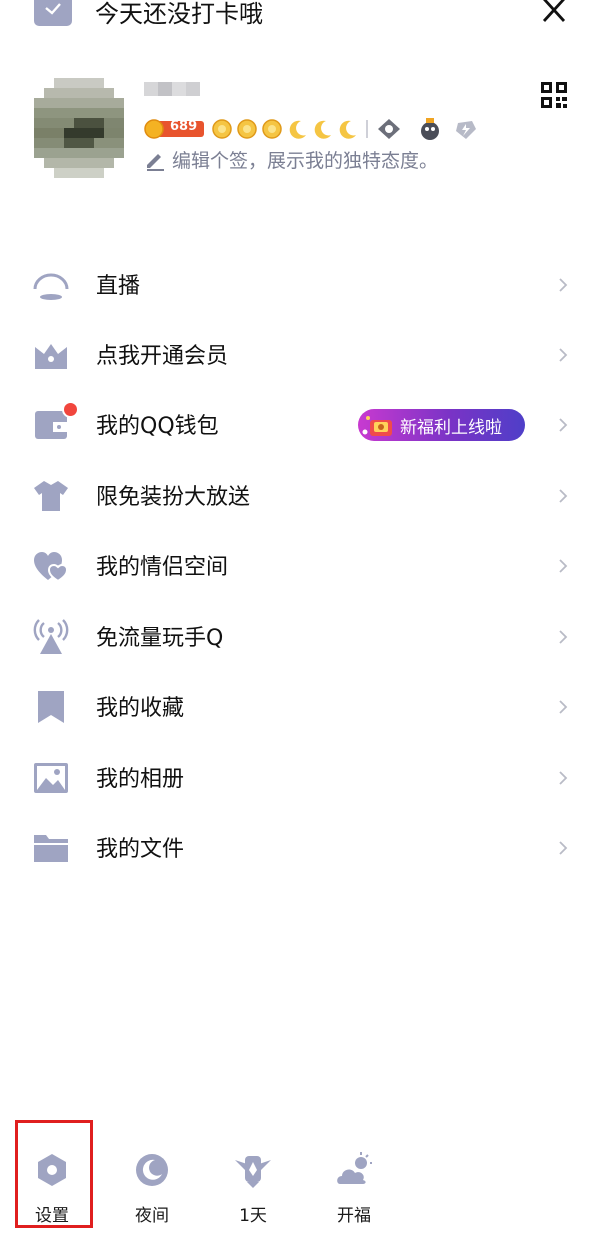 The image size is (600, 1242). Describe the element at coordinates (51, 636) in the screenshot. I see `antenna-icon` at that location.